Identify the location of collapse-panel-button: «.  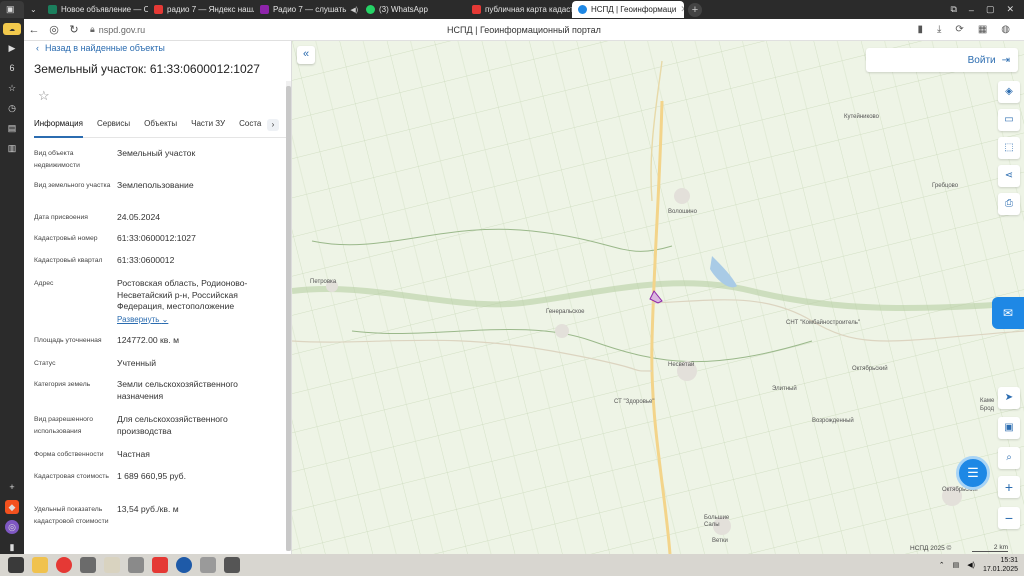
(306, 55).